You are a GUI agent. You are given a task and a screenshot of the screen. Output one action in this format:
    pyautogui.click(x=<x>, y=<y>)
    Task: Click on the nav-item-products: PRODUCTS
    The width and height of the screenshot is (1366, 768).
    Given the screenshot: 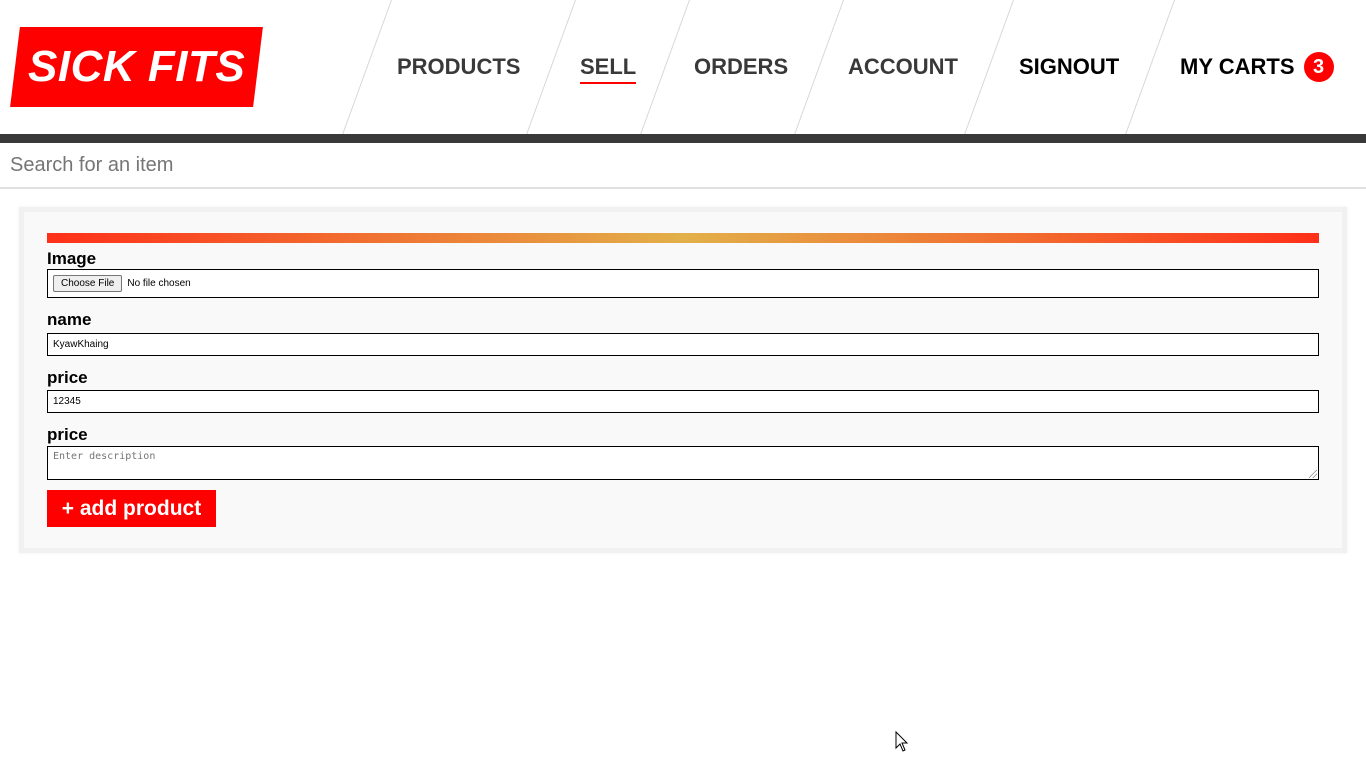 What is the action you would take?
    pyautogui.click(x=458, y=67)
    